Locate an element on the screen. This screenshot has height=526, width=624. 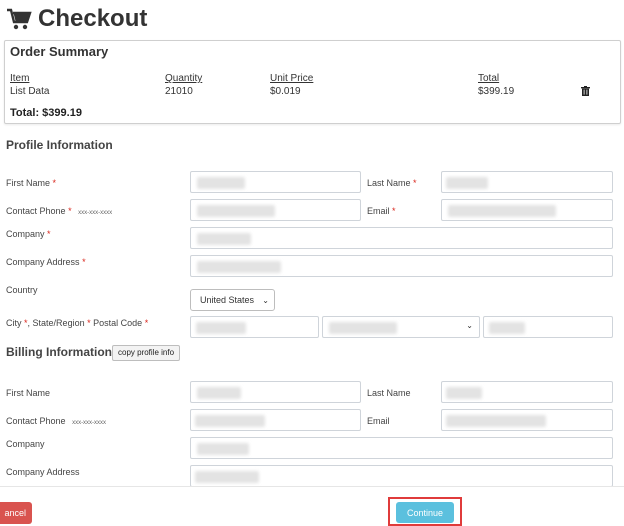
billing-company-label: Company is located at coordinates (25, 444).